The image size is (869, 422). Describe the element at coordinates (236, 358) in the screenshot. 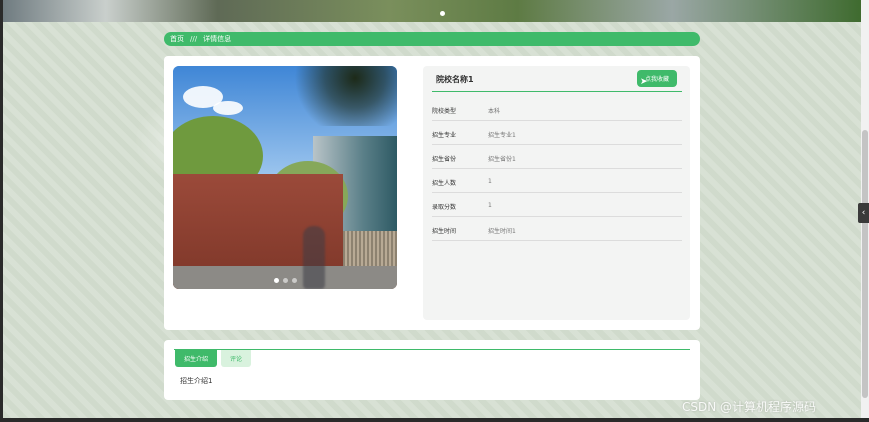

I see `tab-comments: 评论` at that location.